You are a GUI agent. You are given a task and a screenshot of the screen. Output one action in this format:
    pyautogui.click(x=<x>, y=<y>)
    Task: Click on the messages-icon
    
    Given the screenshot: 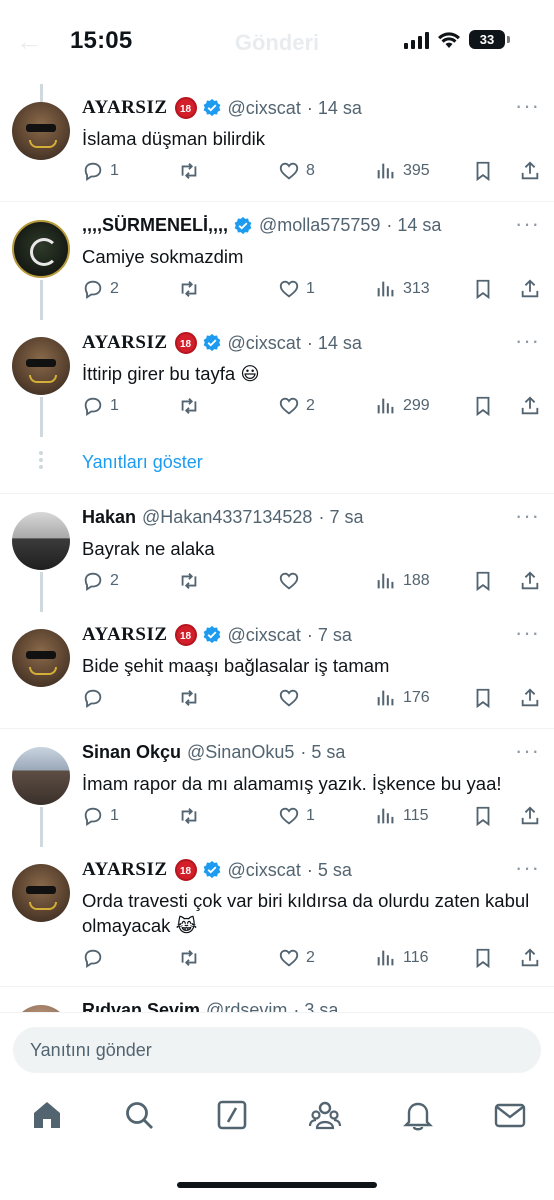 What is the action you would take?
    pyautogui.click(x=510, y=1115)
    